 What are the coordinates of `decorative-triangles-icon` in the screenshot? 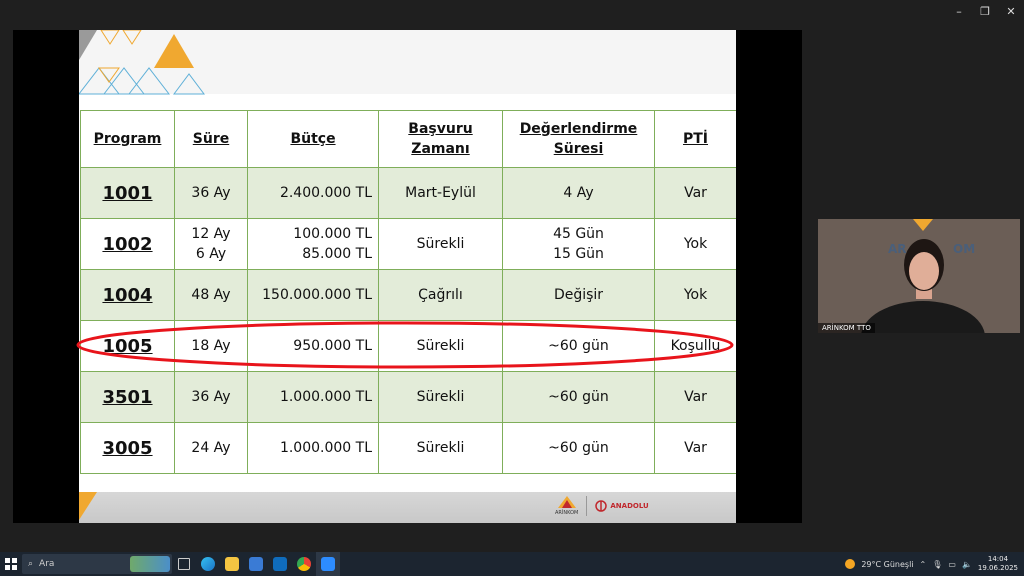 It's located at (142, 62).